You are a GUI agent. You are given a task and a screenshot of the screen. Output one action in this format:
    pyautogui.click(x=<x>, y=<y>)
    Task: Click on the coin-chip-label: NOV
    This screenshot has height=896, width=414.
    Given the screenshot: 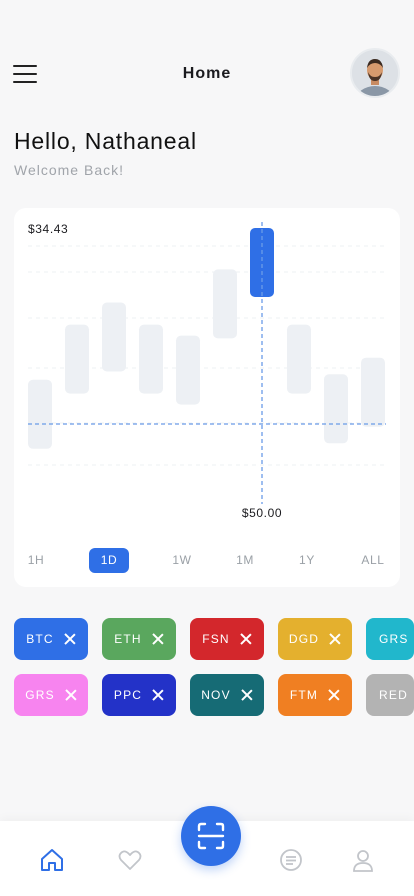 What is the action you would take?
    pyautogui.click(x=216, y=695)
    